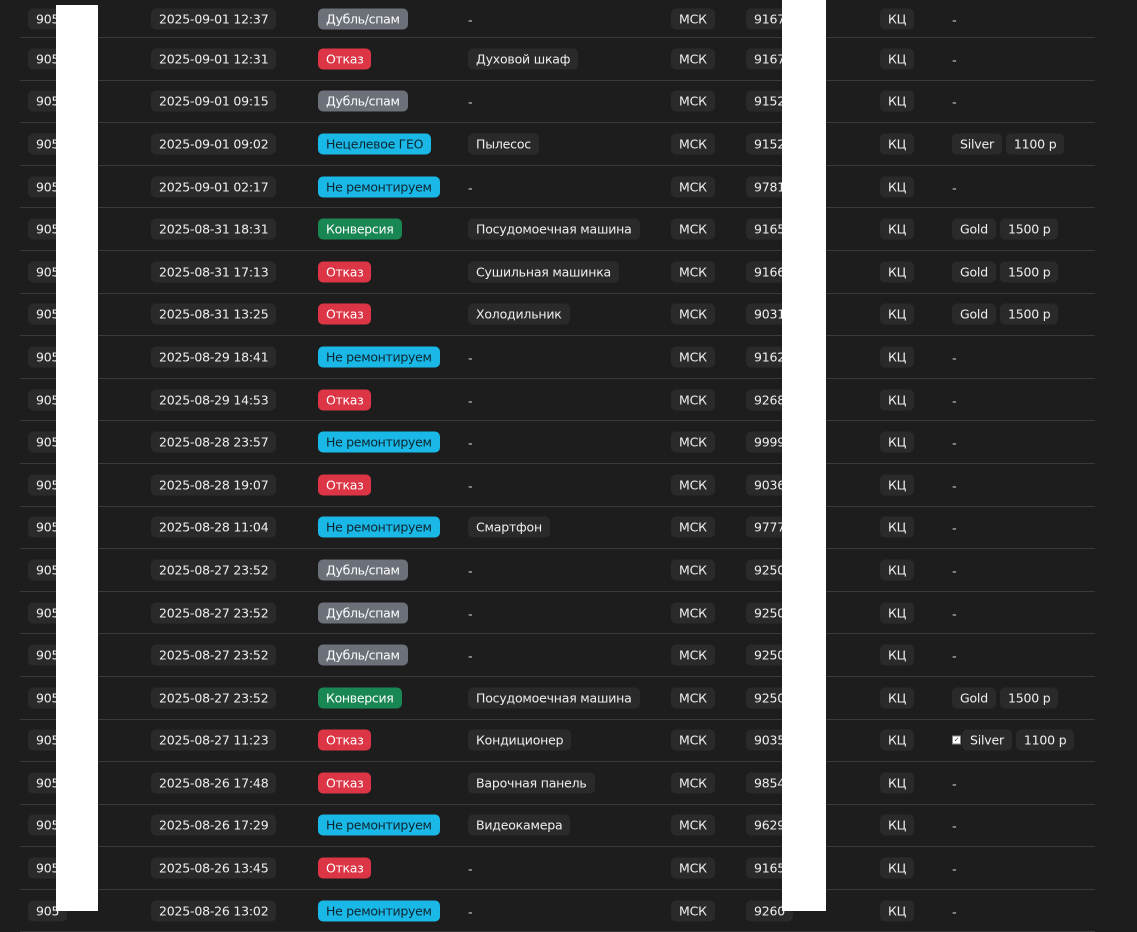  I want to click on status-badge: Нецелевое ГЕО, so click(375, 144).